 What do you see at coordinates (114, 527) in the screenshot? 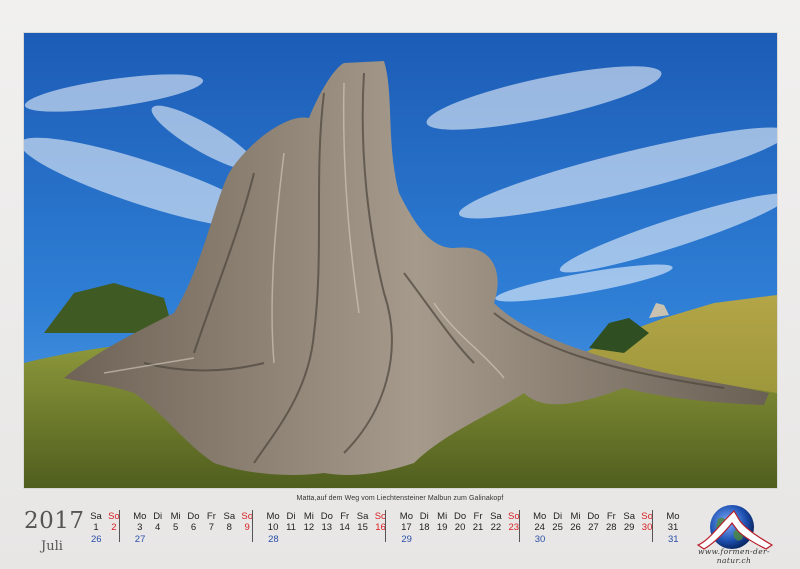
I see `day-date: 2` at bounding box center [114, 527].